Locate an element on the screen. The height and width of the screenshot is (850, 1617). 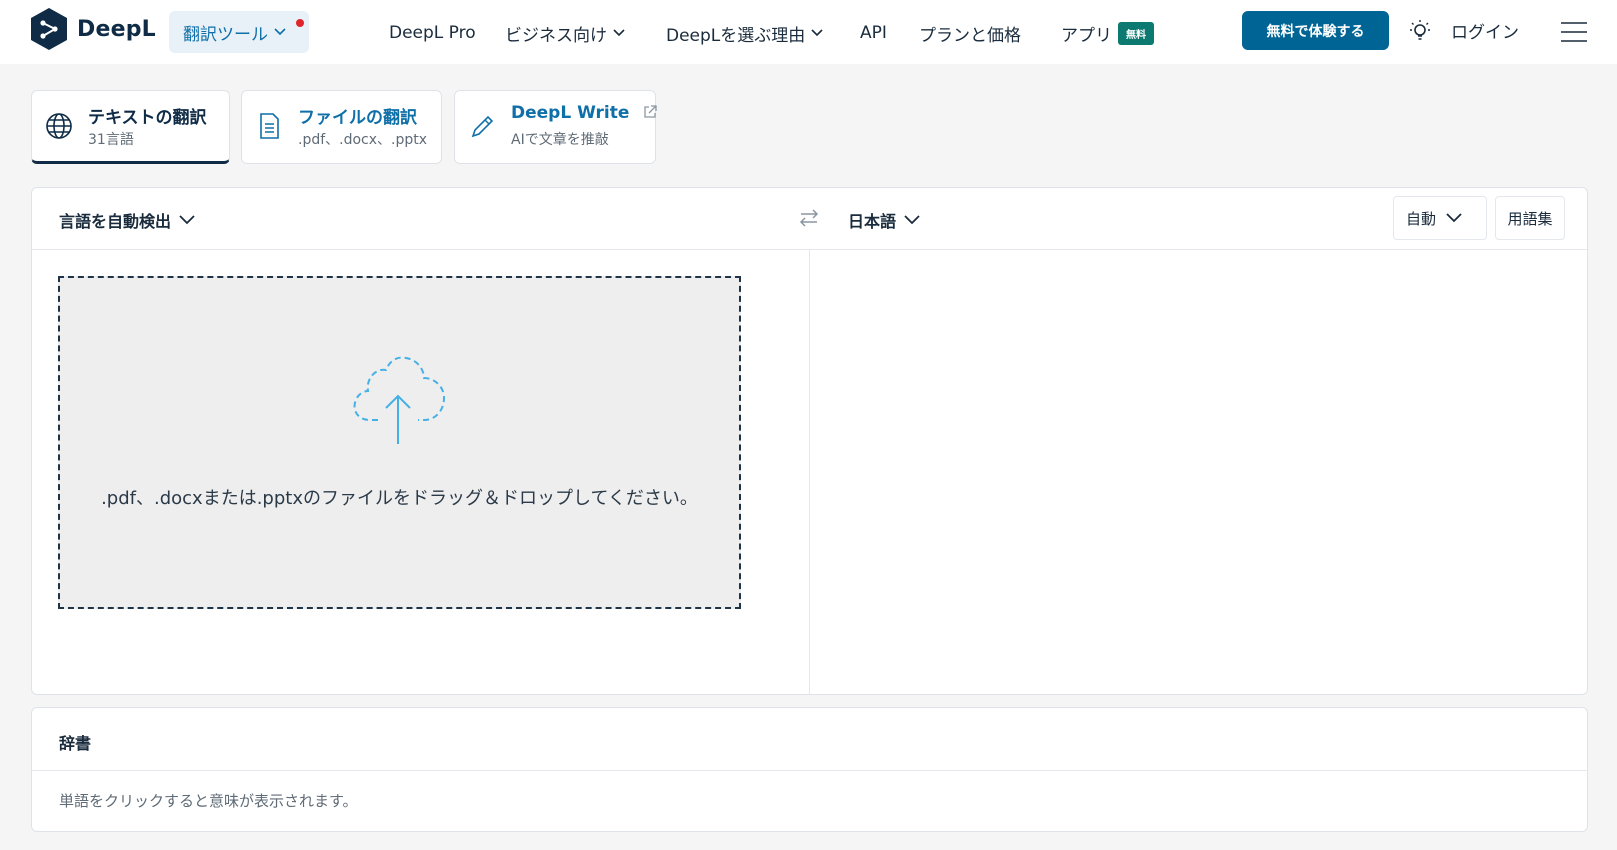
dictionary-title: 辞書 is located at coordinates (75, 743).